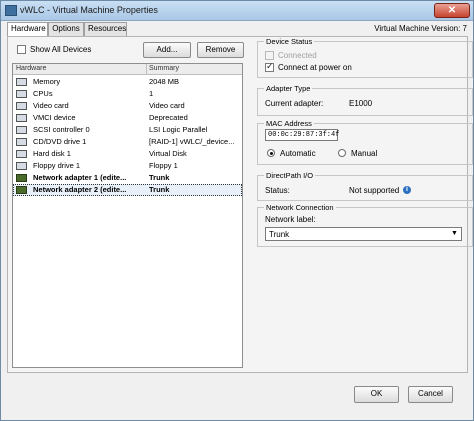 The image size is (474, 421). Describe the element at coordinates (363, 234) in the screenshot. I see `network-label-select: Trunk ▼` at that location.